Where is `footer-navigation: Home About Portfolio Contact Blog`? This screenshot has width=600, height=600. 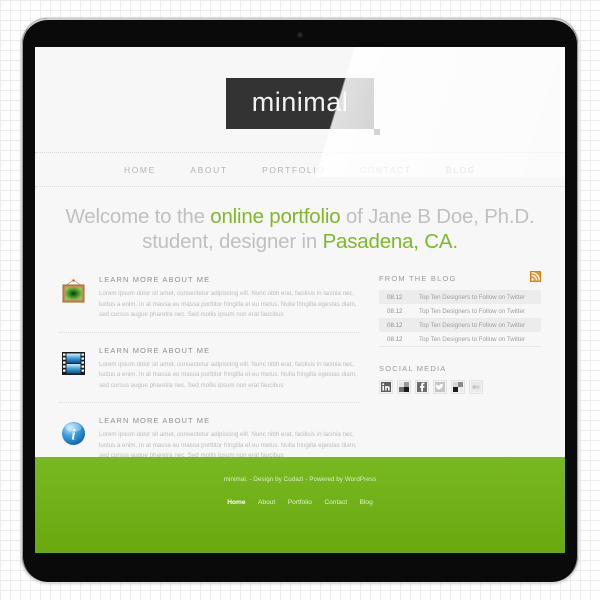
footer-navigation: Home About Portfolio Contact Blog is located at coordinates (300, 500).